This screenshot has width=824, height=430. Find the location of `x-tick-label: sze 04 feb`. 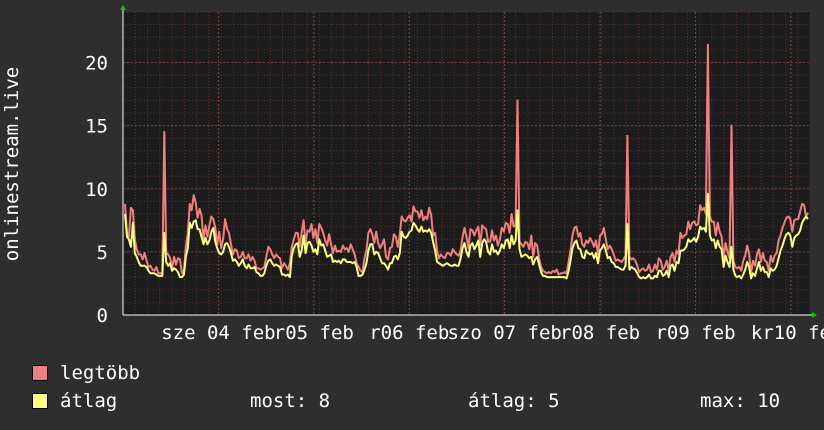

x-tick-label: sze 04 feb is located at coordinates (218, 333).